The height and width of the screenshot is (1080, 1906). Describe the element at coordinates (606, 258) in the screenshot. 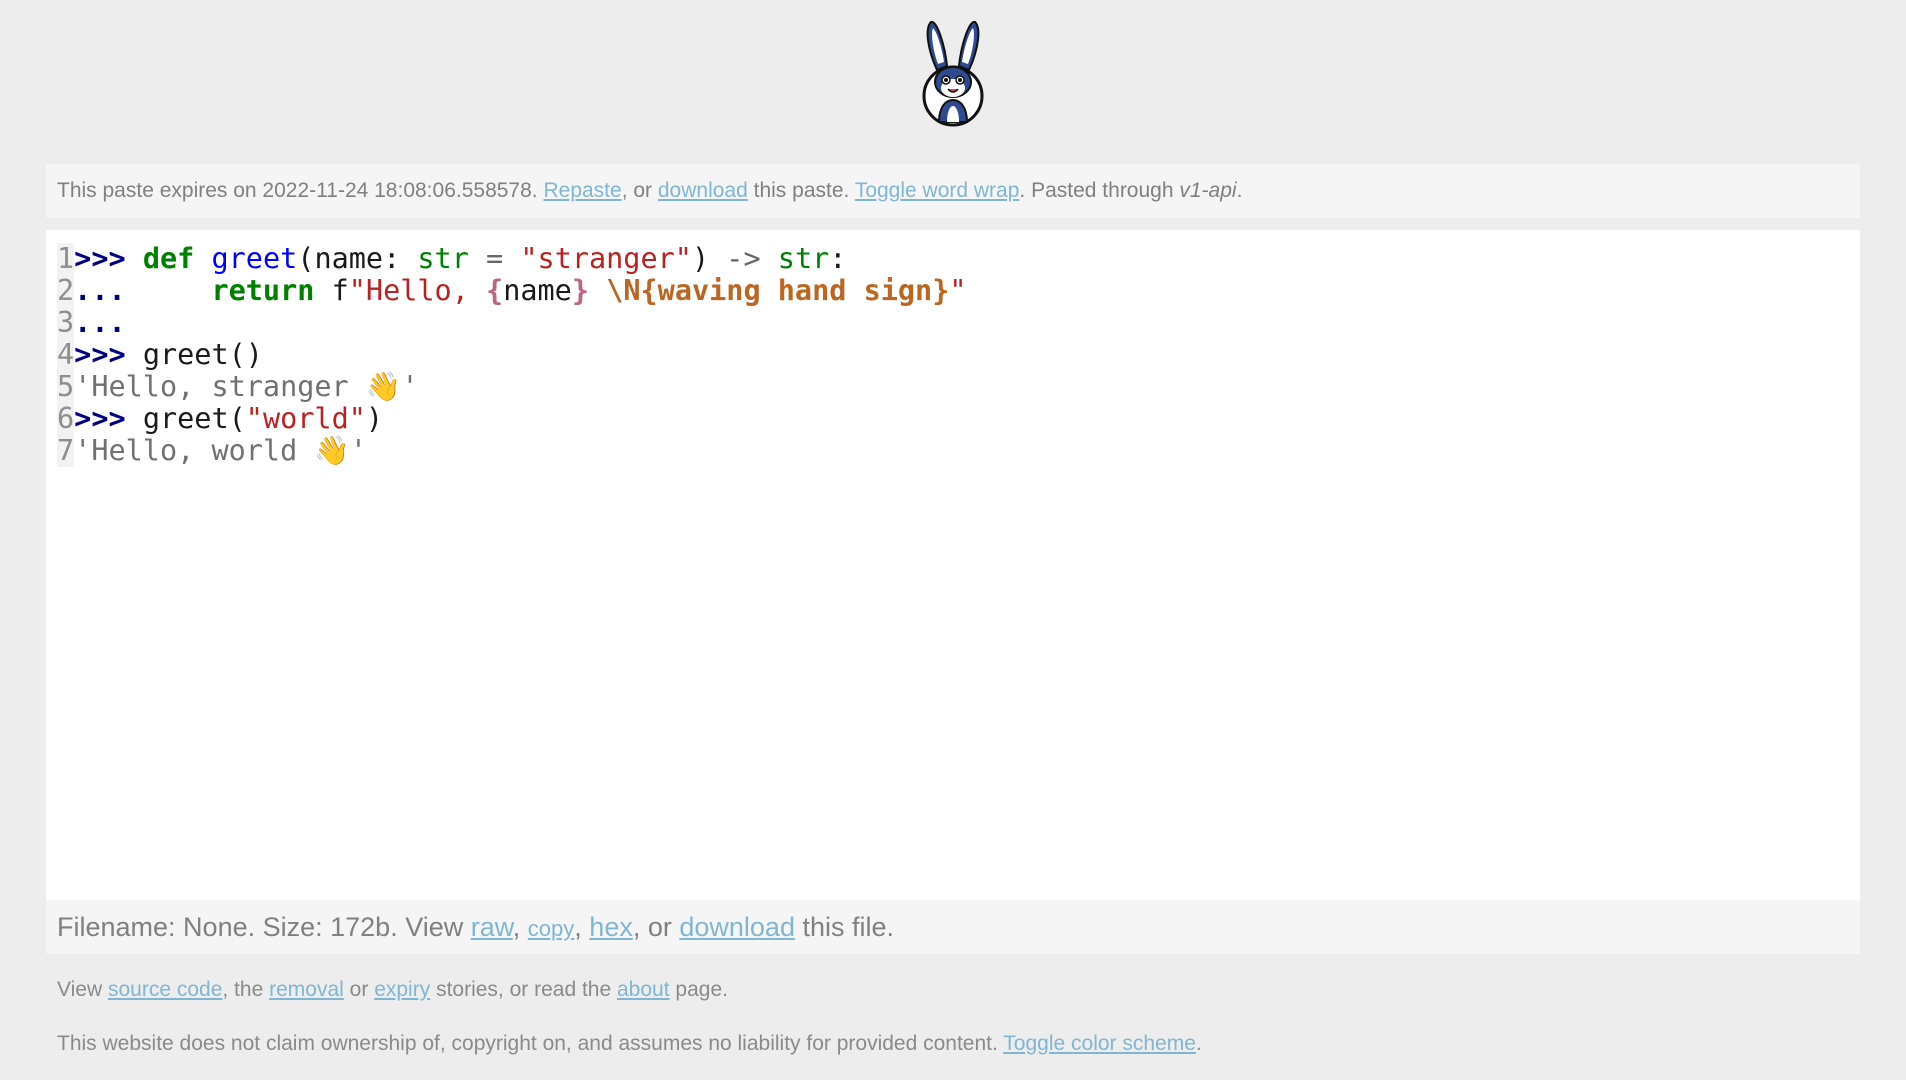

I see `string-literal: "stranger"` at that location.